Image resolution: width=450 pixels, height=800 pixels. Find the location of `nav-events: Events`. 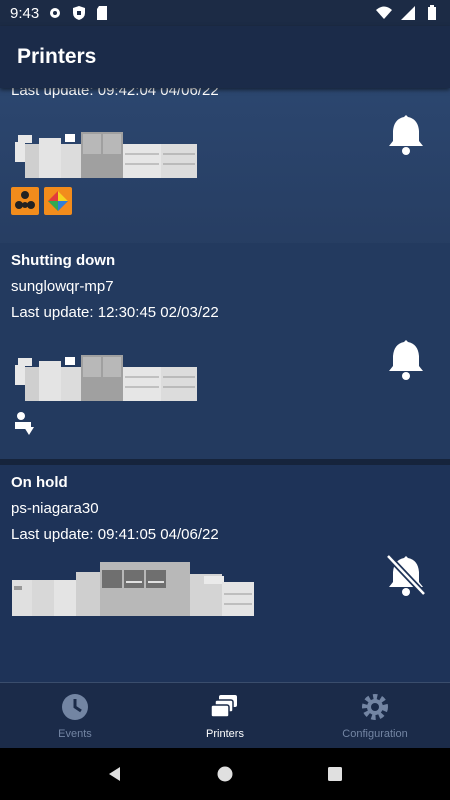

nav-events: Events is located at coordinates (75, 715).